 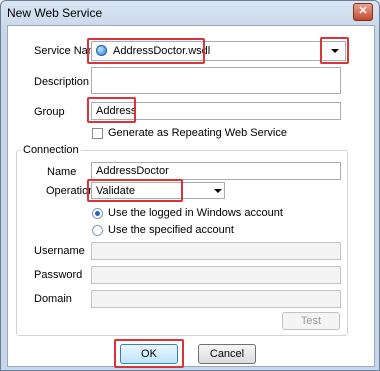 What do you see at coordinates (195, 213) in the screenshot?
I see `radio-logged-in-label: Use the logged in Windows account` at bounding box center [195, 213].